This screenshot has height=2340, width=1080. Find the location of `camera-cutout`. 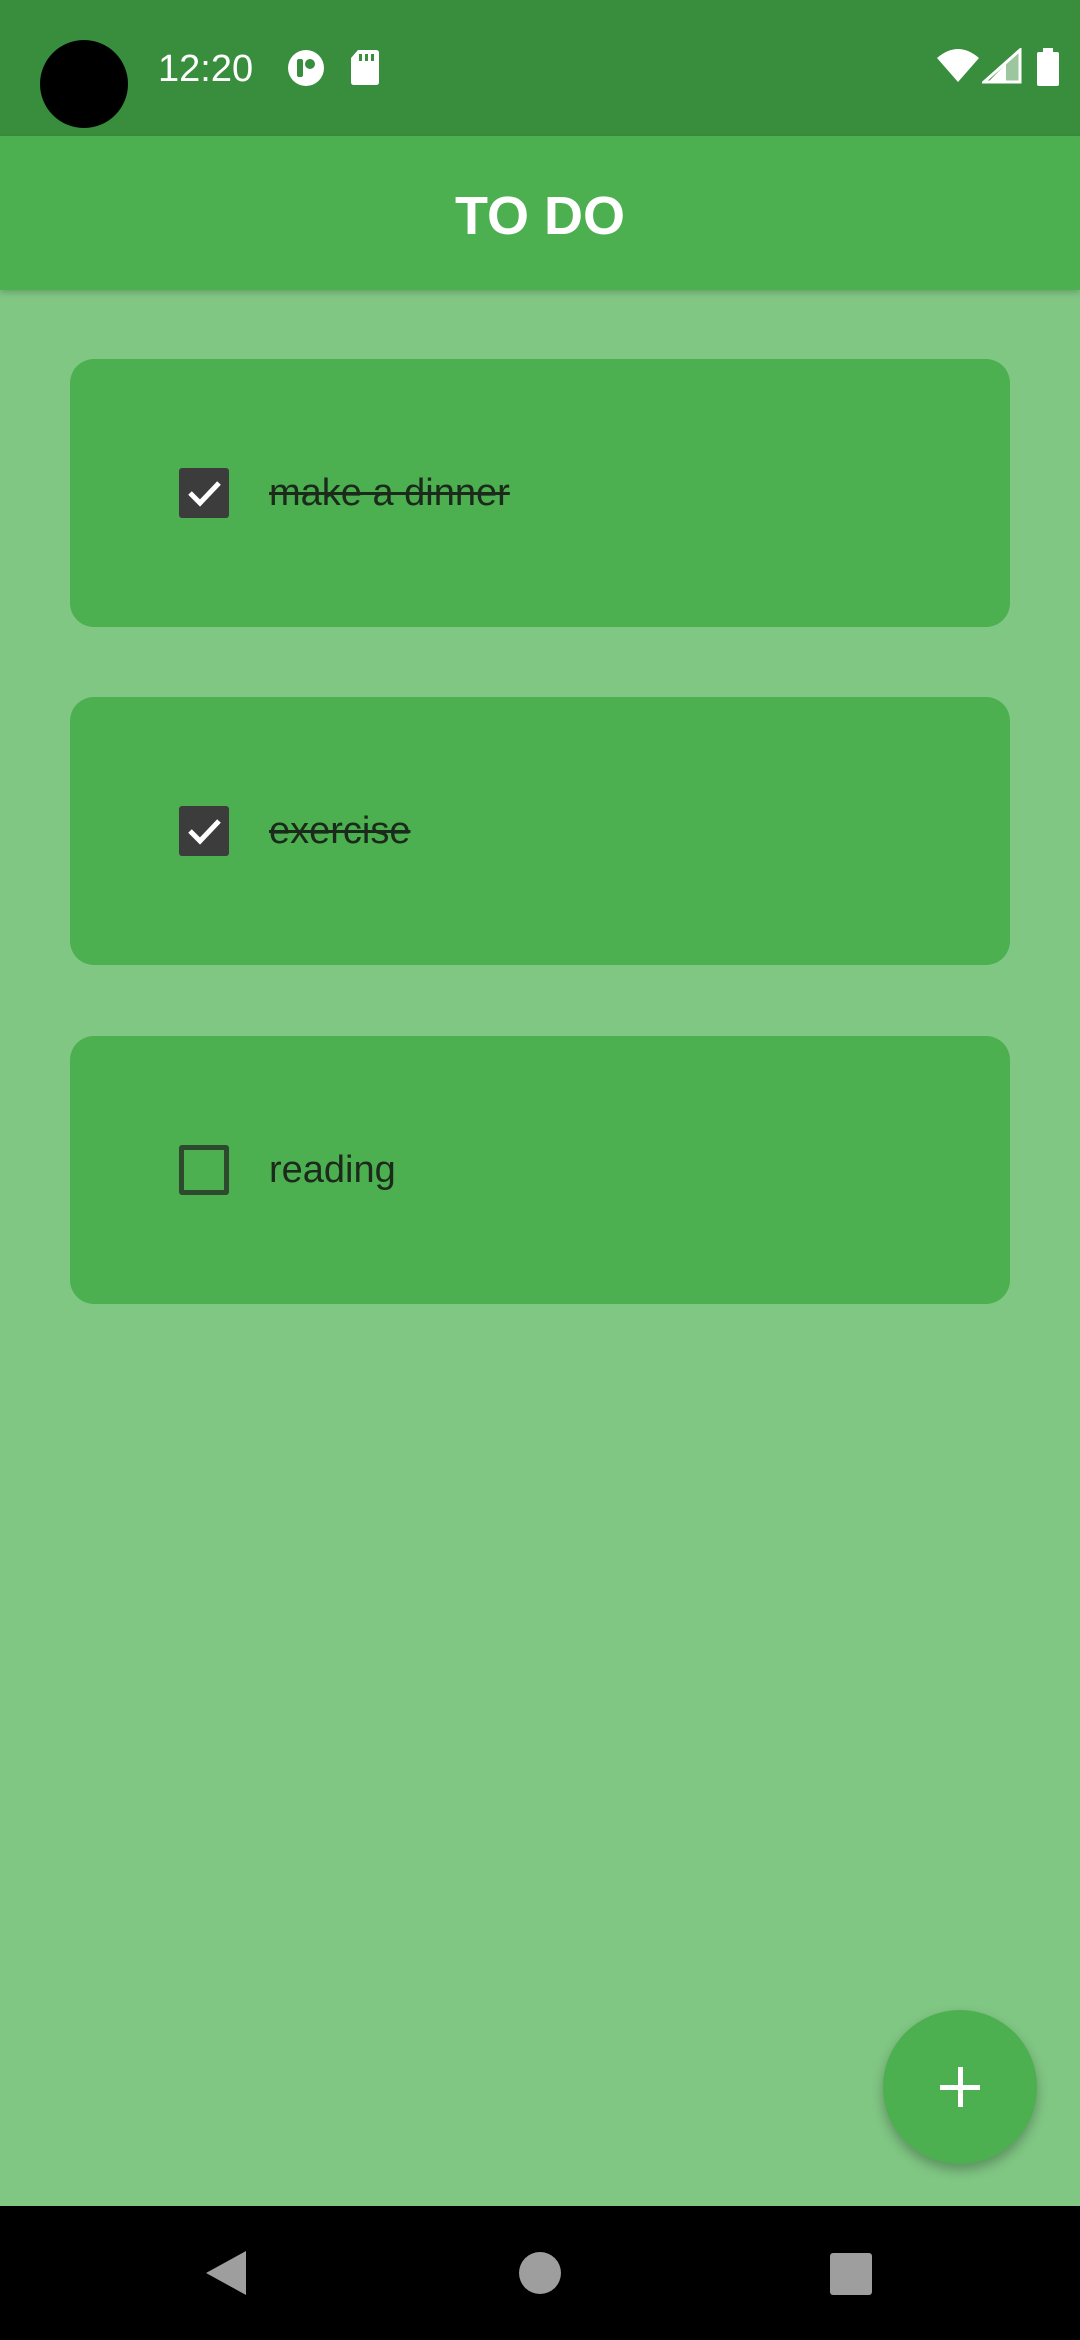

camera-cutout is located at coordinates (84, 84).